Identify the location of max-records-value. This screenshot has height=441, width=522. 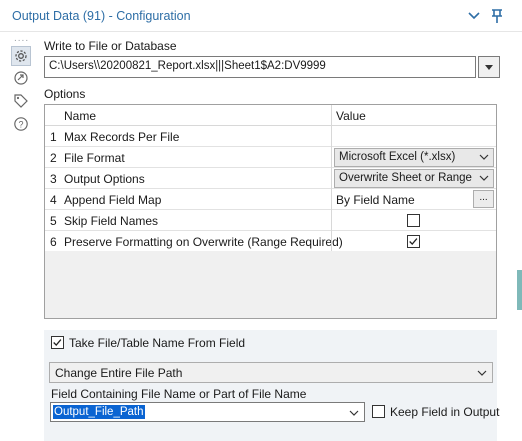
(414, 136).